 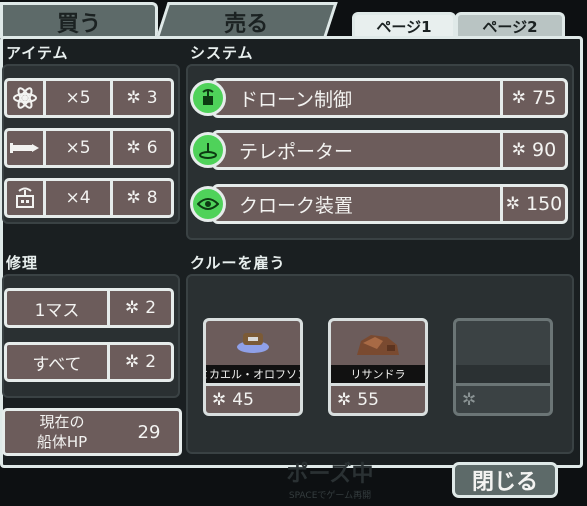 I want to click on crew-name, so click(x=503, y=374).